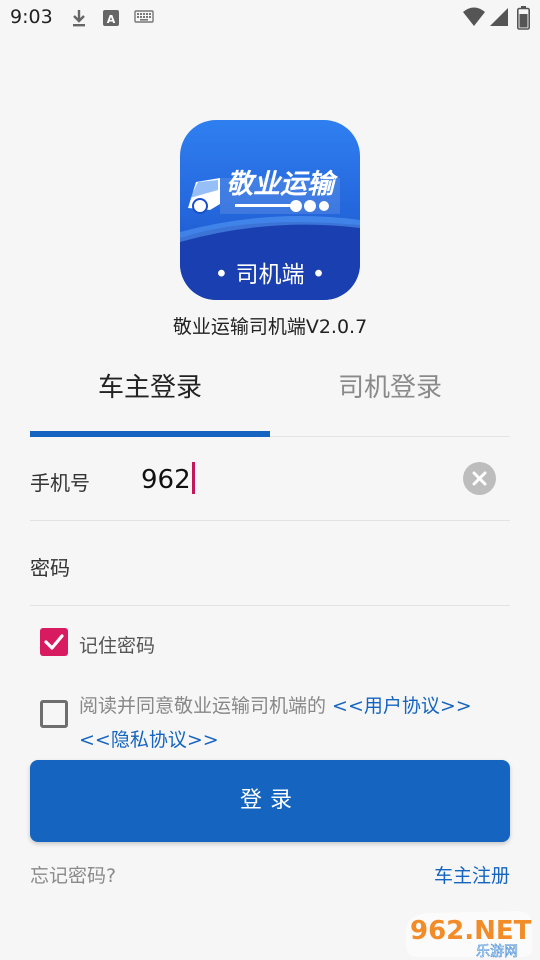 Image resolution: width=540 pixels, height=960 pixels. Describe the element at coordinates (270, 327) in the screenshot. I see `app-name: 敬业运输司机端V2.0.7` at that location.